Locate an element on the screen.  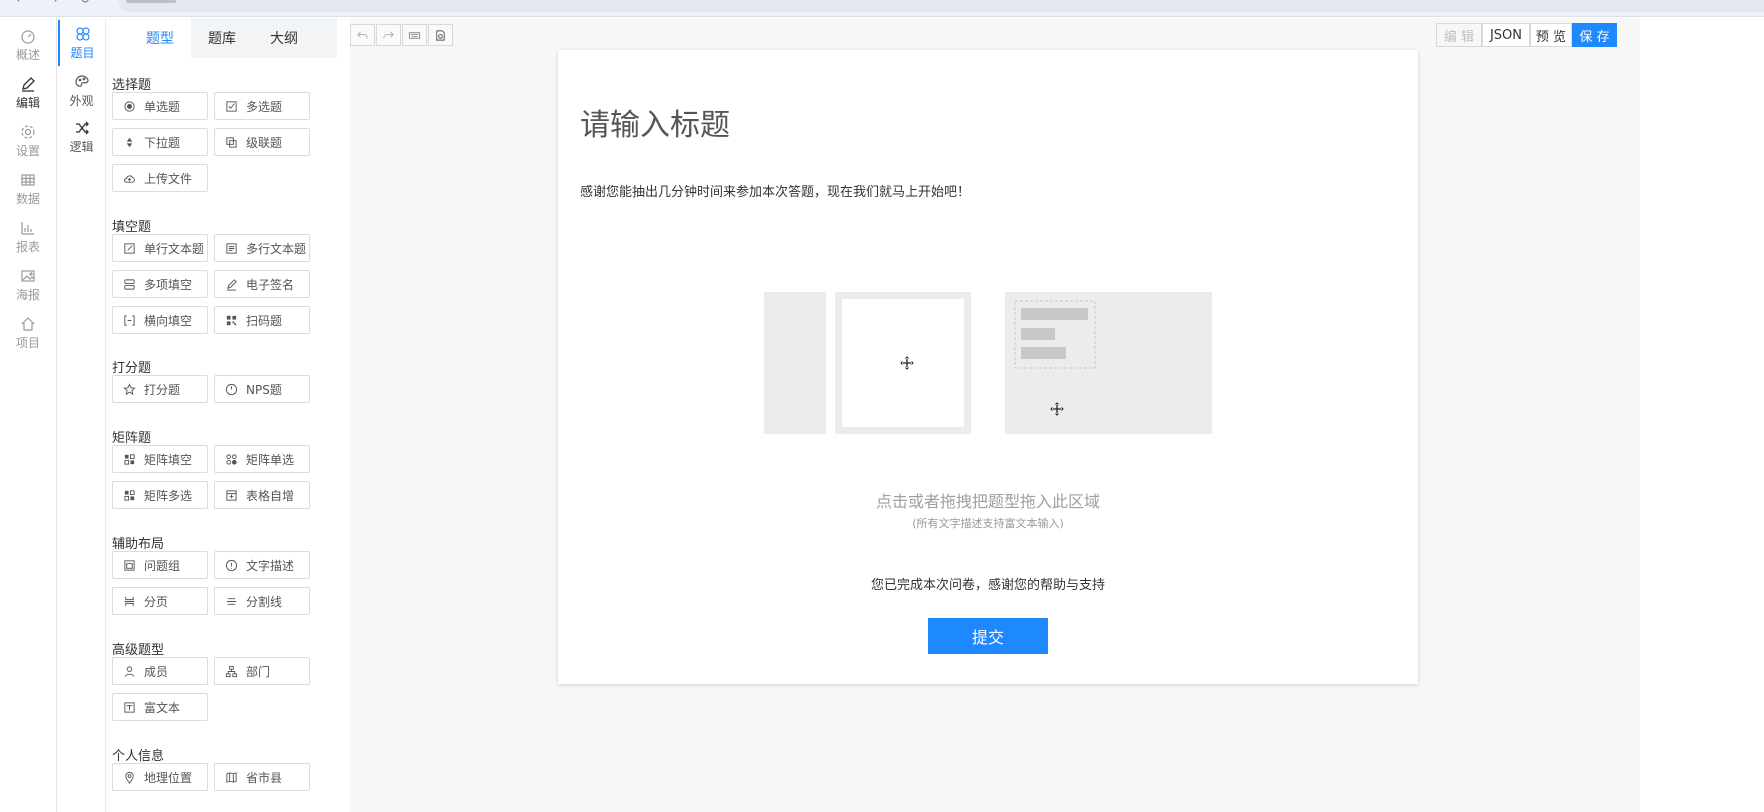
qtype-label: 富文本 is located at coordinates (162, 707).